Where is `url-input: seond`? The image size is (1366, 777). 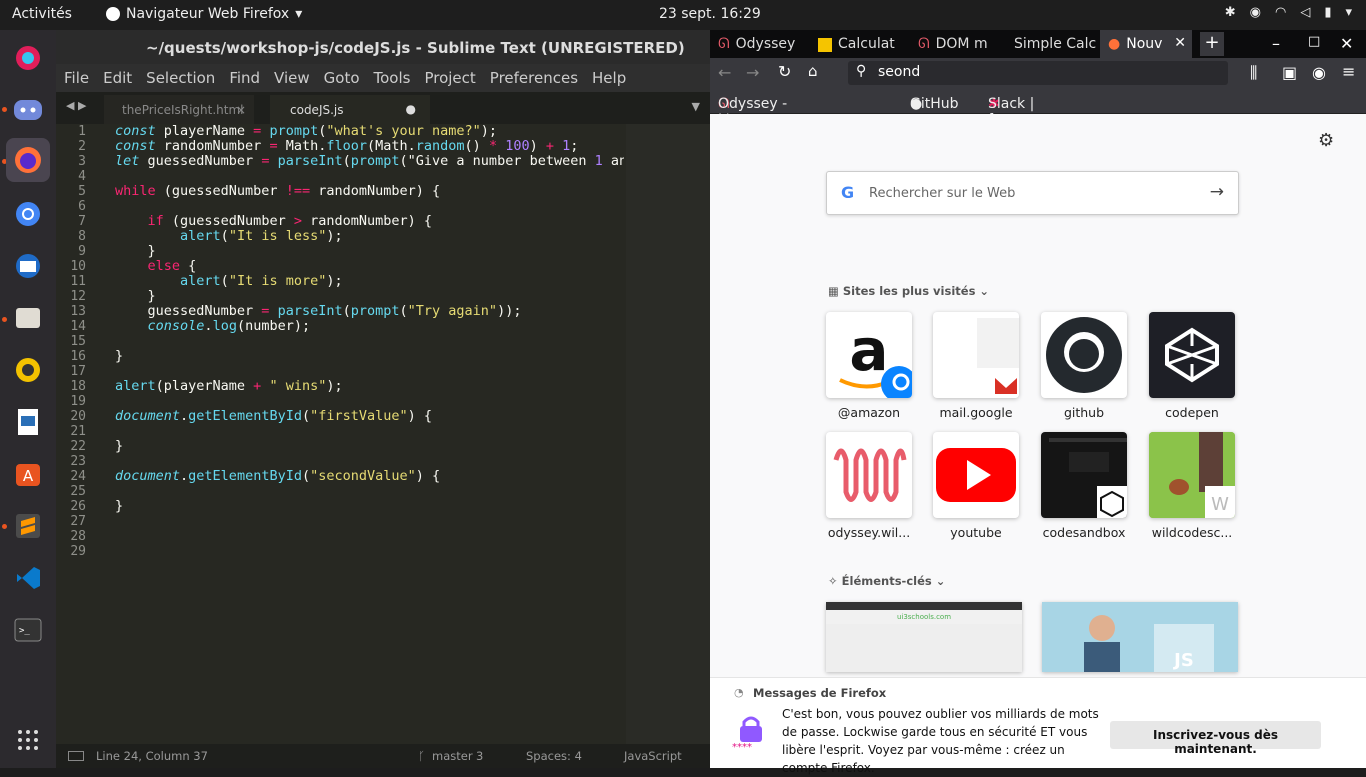
url-input: seond is located at coordinates (899, 72).